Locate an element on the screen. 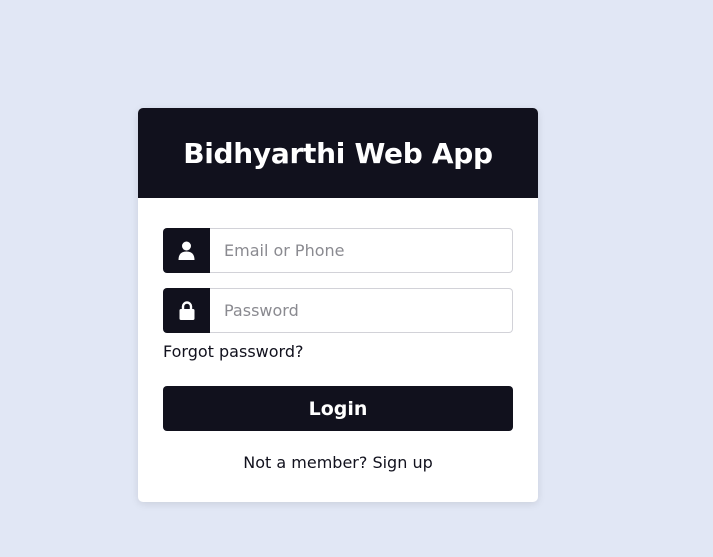 The height and width of the screenshot is (557, 713). signup-prompt-text: Not a member? is located at coordinates (305, 462).